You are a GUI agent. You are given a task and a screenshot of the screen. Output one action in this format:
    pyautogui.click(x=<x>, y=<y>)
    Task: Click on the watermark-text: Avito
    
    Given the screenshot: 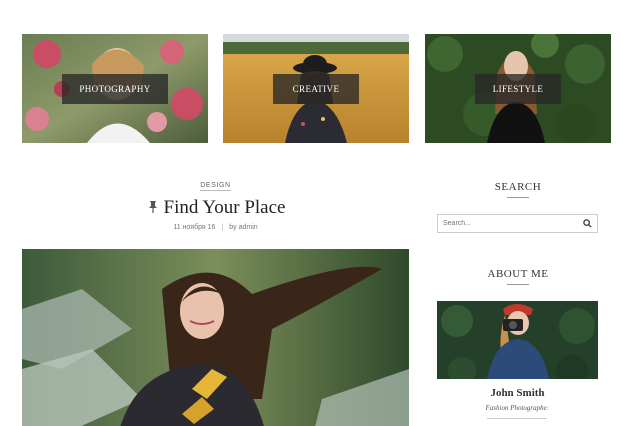 What is the action you would take?
    pyautogui.click(x=598, y=400)
    